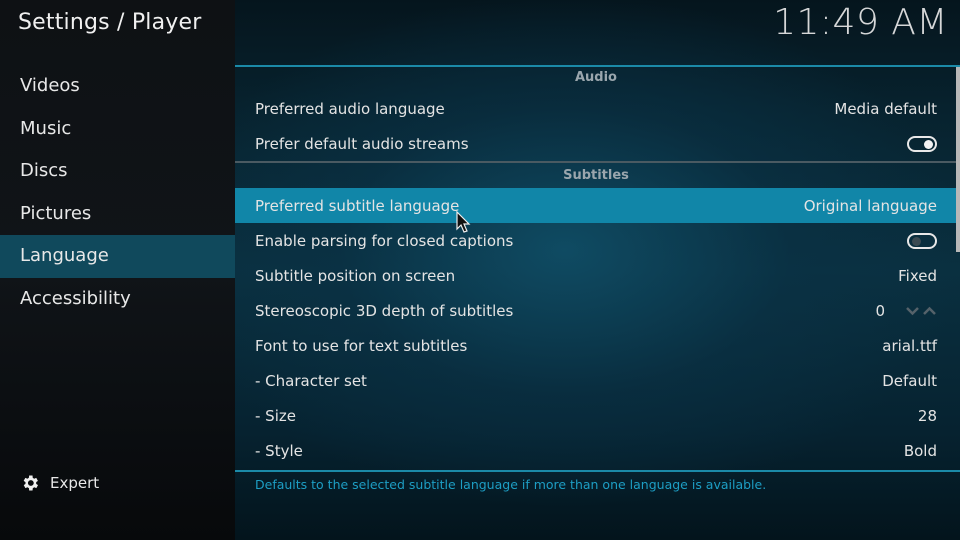 The image size is (960, 540). What do you see at coordinates (384, 240) in the screenshot?
I see `setting-label: Enable parsing for closed captions` at bounding box center [384, 240].